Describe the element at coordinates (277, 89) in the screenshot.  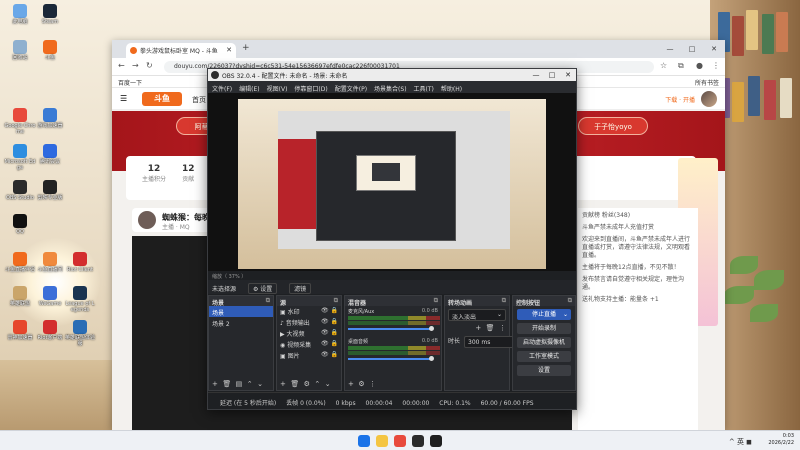
I see `obs-menu-item: 视图(V)` at that location.